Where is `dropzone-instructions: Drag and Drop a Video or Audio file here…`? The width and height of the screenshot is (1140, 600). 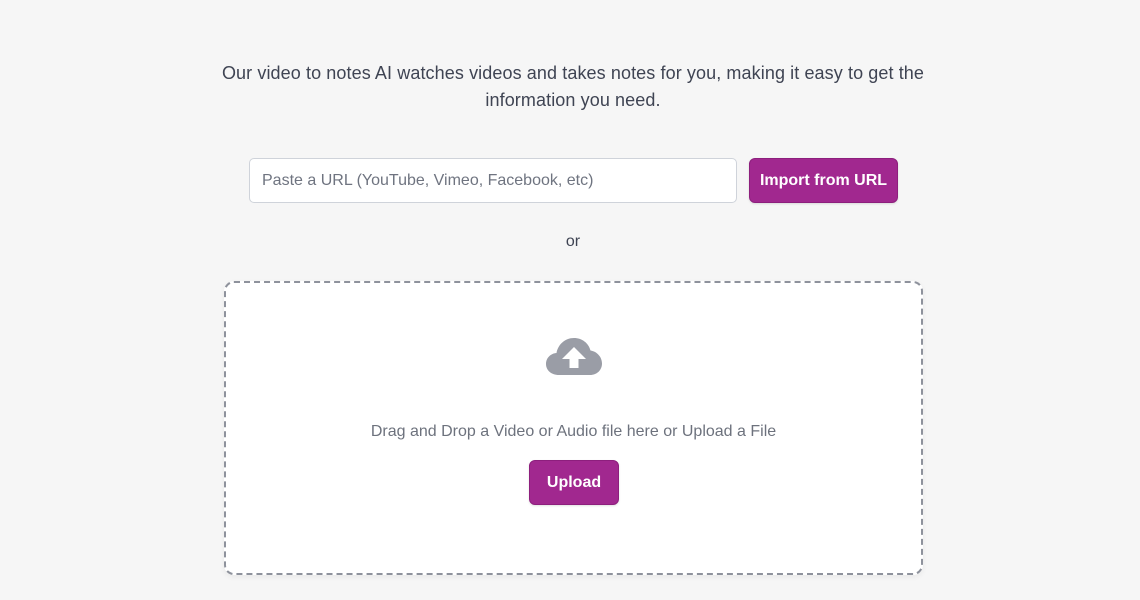
dropzone-instructions: Drag and Drop a Video or Audio file here… is located at coordinates (573, 431).